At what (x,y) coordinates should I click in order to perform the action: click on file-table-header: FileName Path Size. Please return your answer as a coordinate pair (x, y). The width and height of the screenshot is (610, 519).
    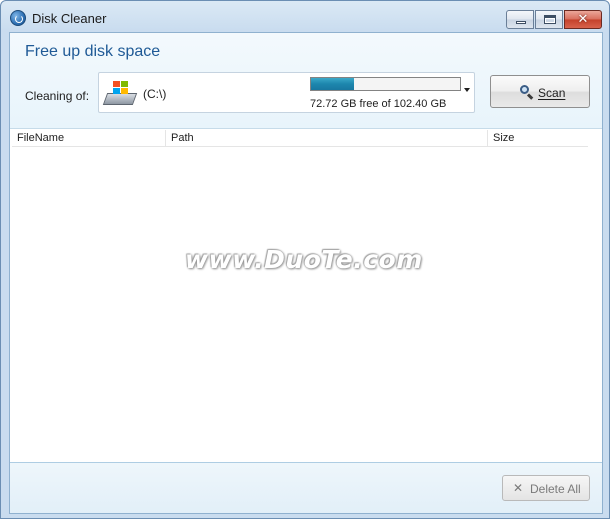
    Looking at the image, I should click on (300, 138).